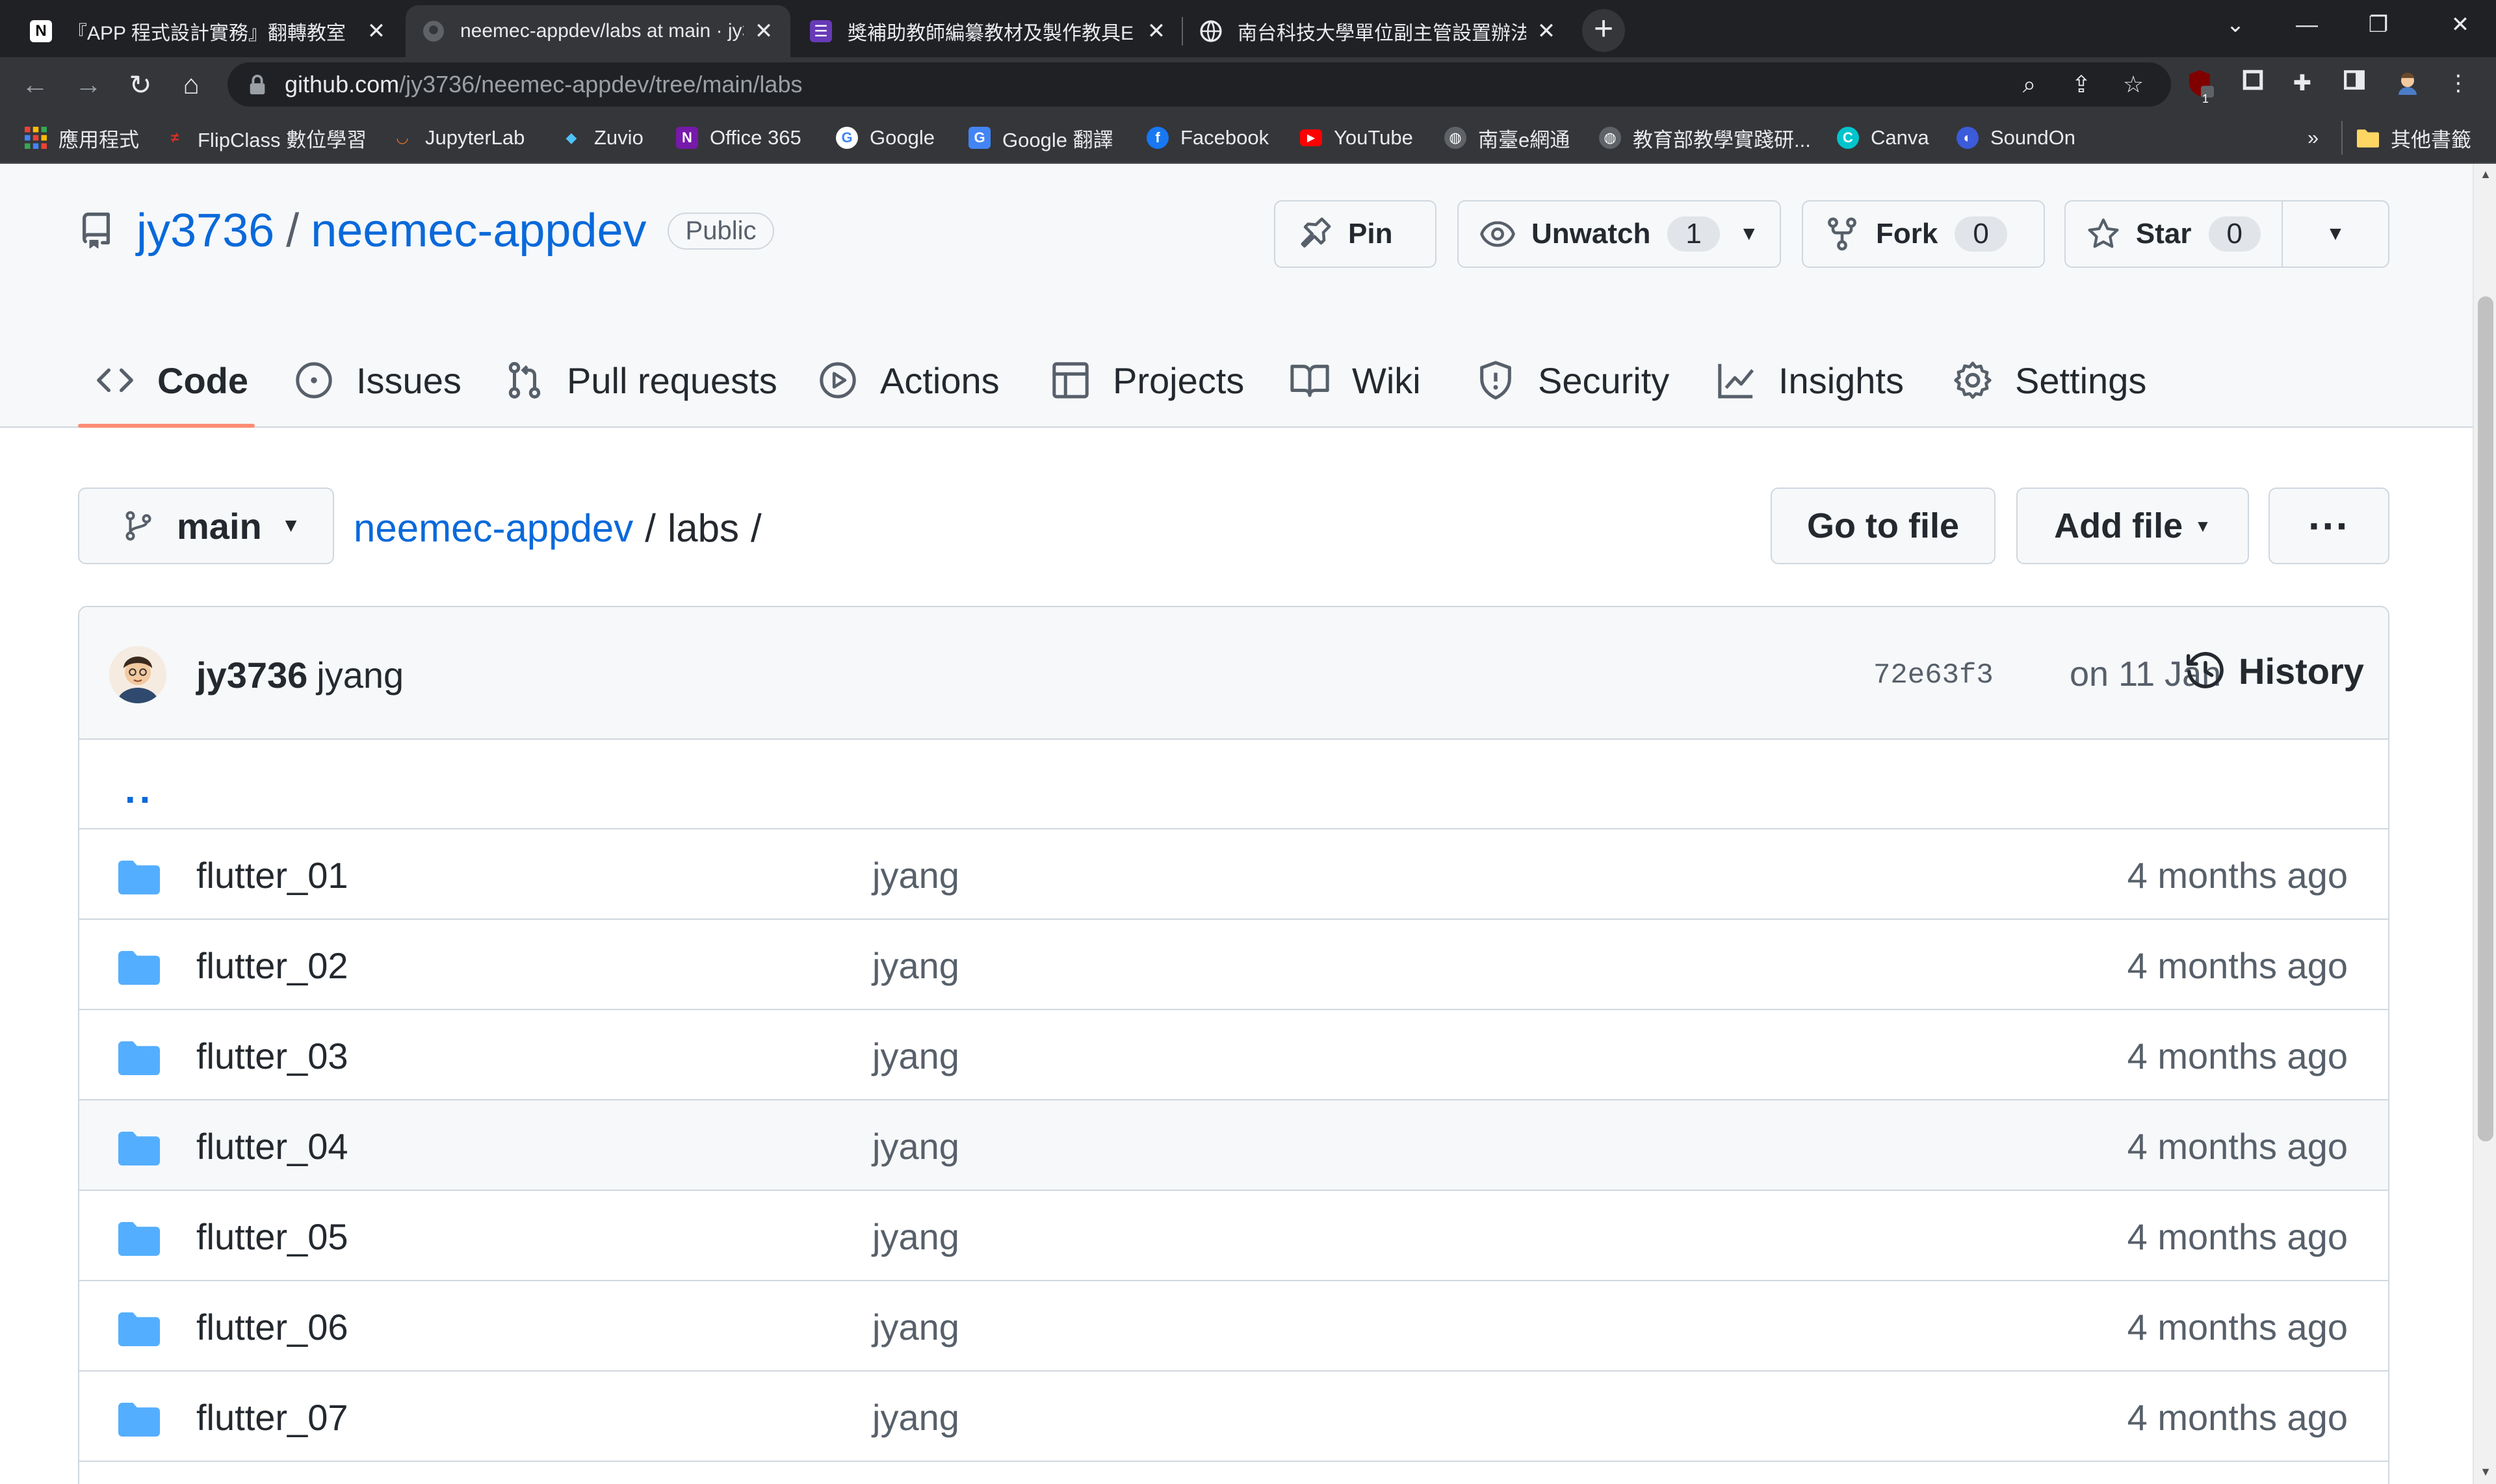 The image size is (2496, 1484). What do you see at coordinates (1234, 965) in the screenshot?
I see `file-row: flutter_02 jyang 4 months ago` at bounding box center [1234, 965].